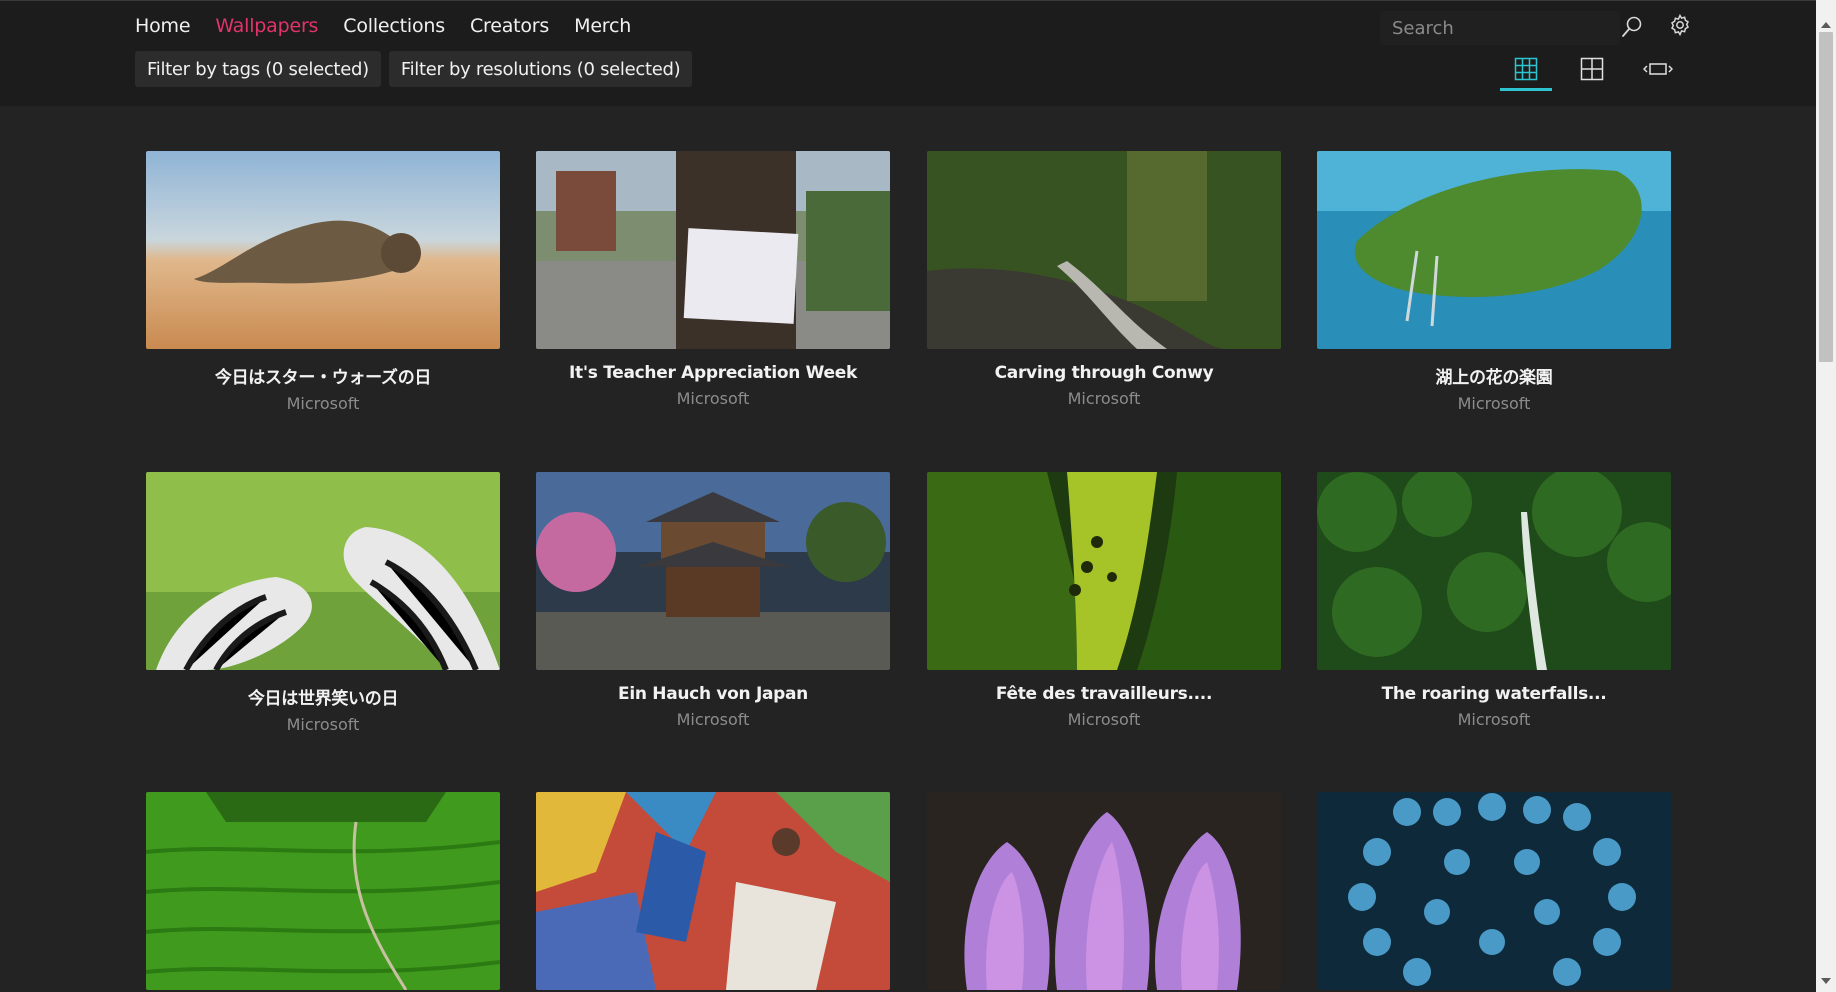  I want to click on wallpaper-card: The roaring waterfalls... Microsoft, so click(1494, 600).